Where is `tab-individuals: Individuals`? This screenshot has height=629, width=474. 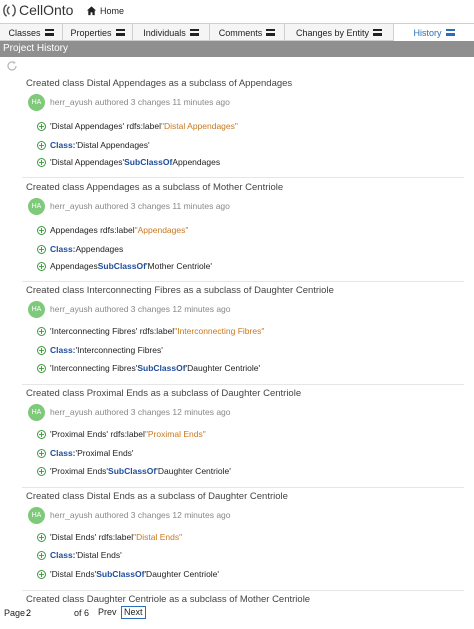
tab-individuals: Individuals is located at coordinates (171, 32).